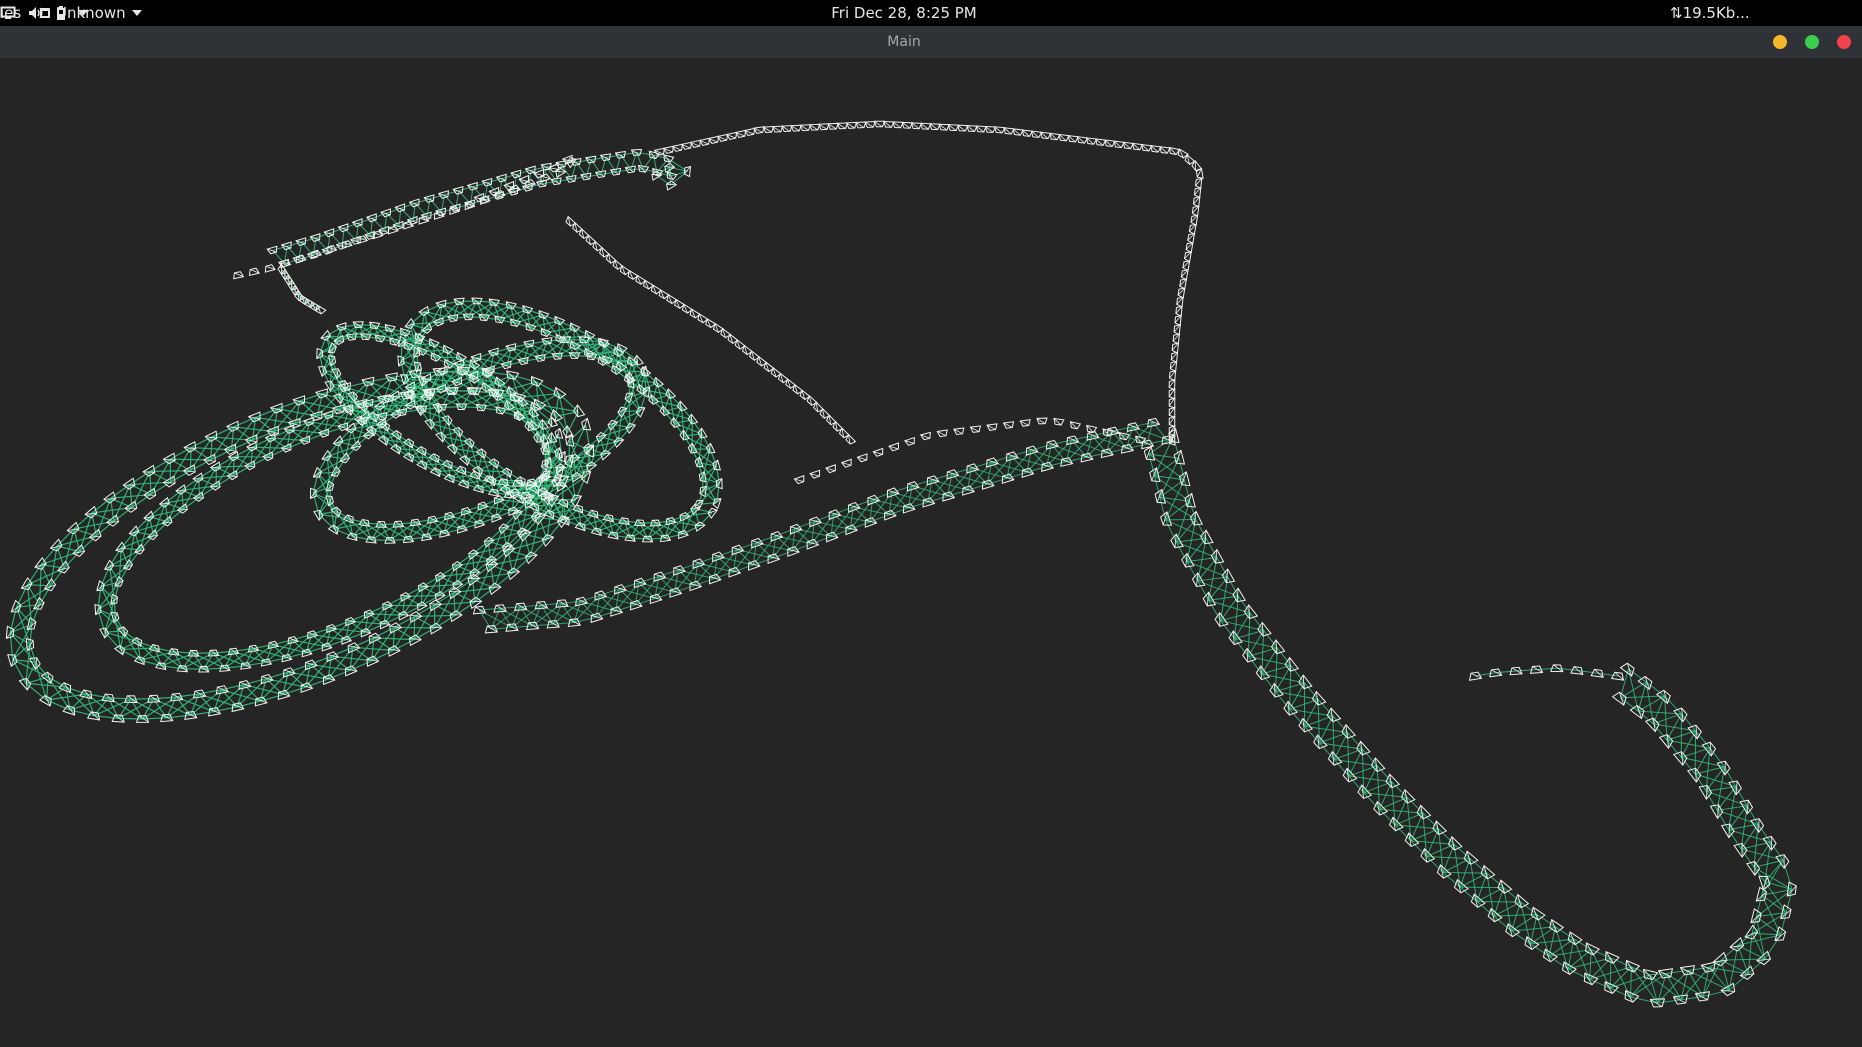  Describe the element at coordinates (1812, 42) in the screenshot. I see `maximize-button` at that location.